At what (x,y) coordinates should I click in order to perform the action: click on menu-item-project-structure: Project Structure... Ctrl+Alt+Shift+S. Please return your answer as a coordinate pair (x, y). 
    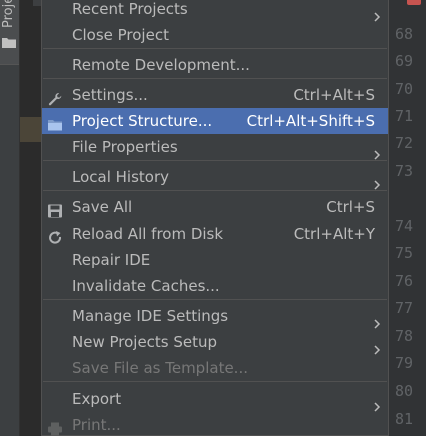
    Looking at the image, I should click on (215, 121).